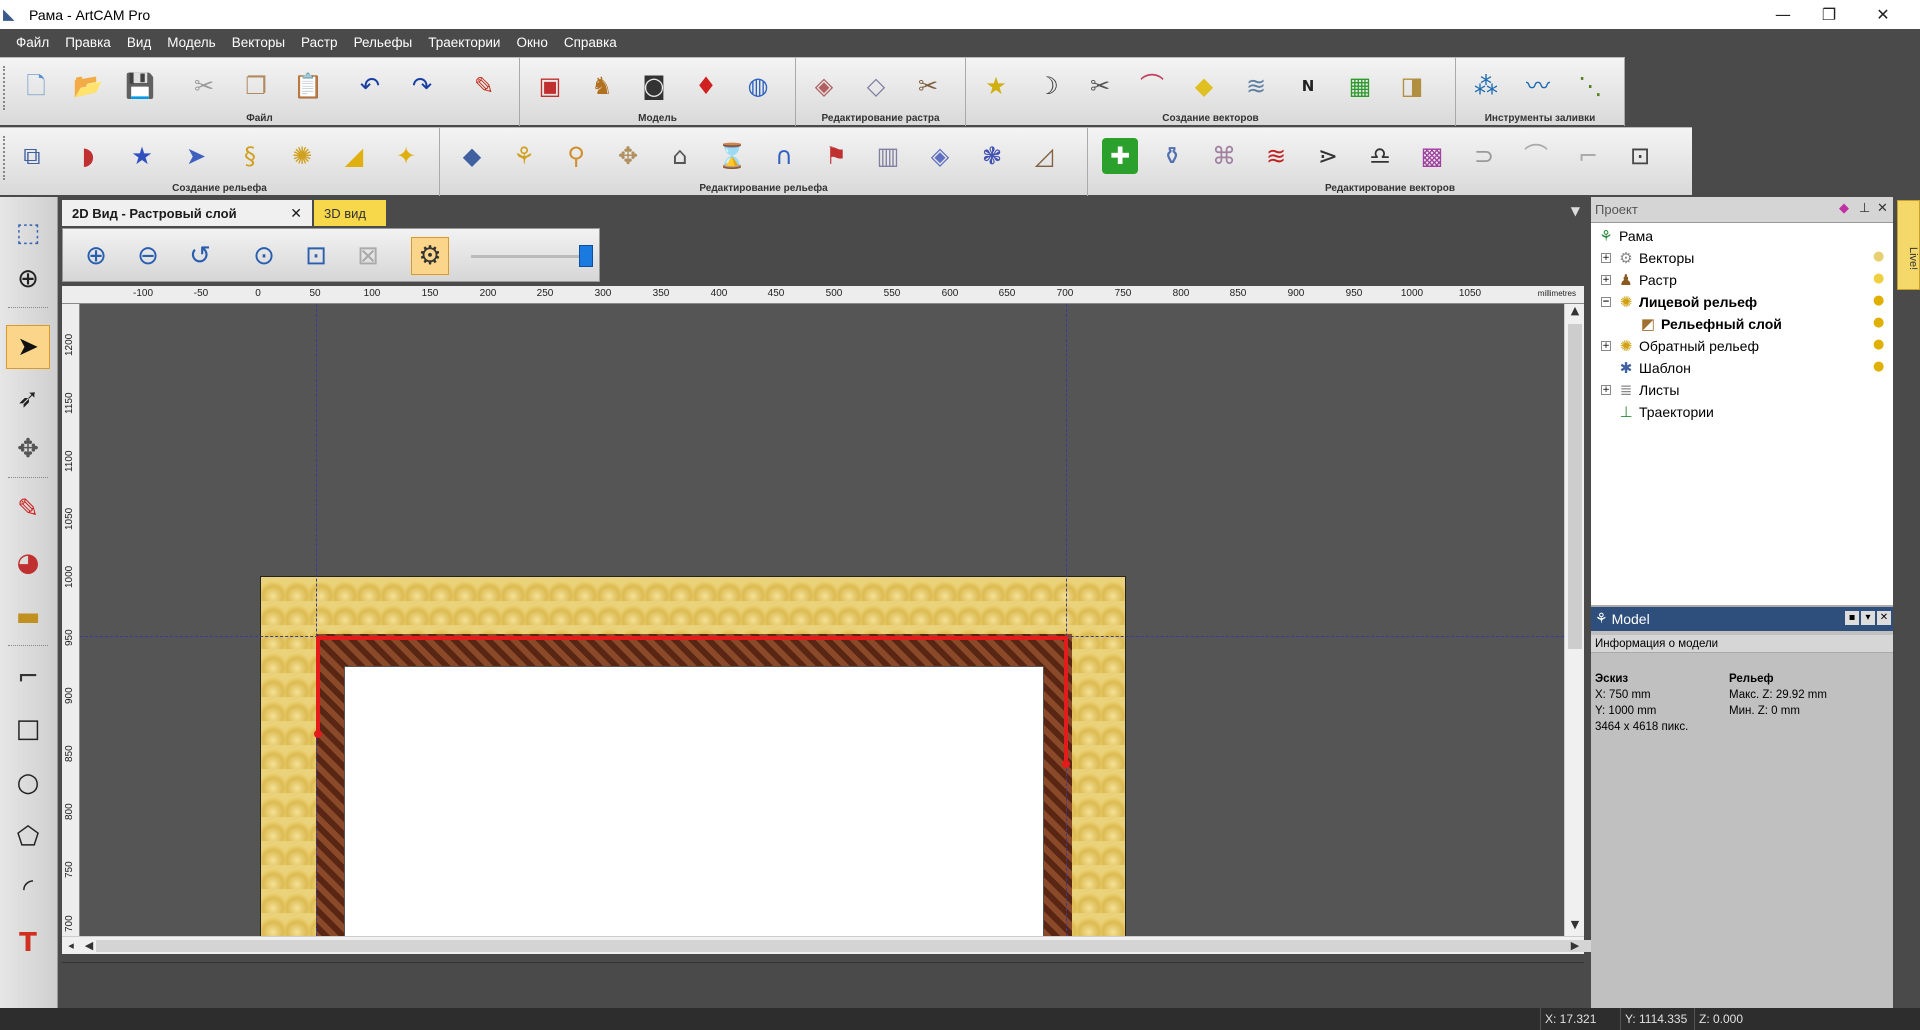 The width and height of the screenshot is (1920, 1030). Describe the element at coordinates (28, 233) in the screenshot. I see `zoom-area-icon: ⬚` at that location.